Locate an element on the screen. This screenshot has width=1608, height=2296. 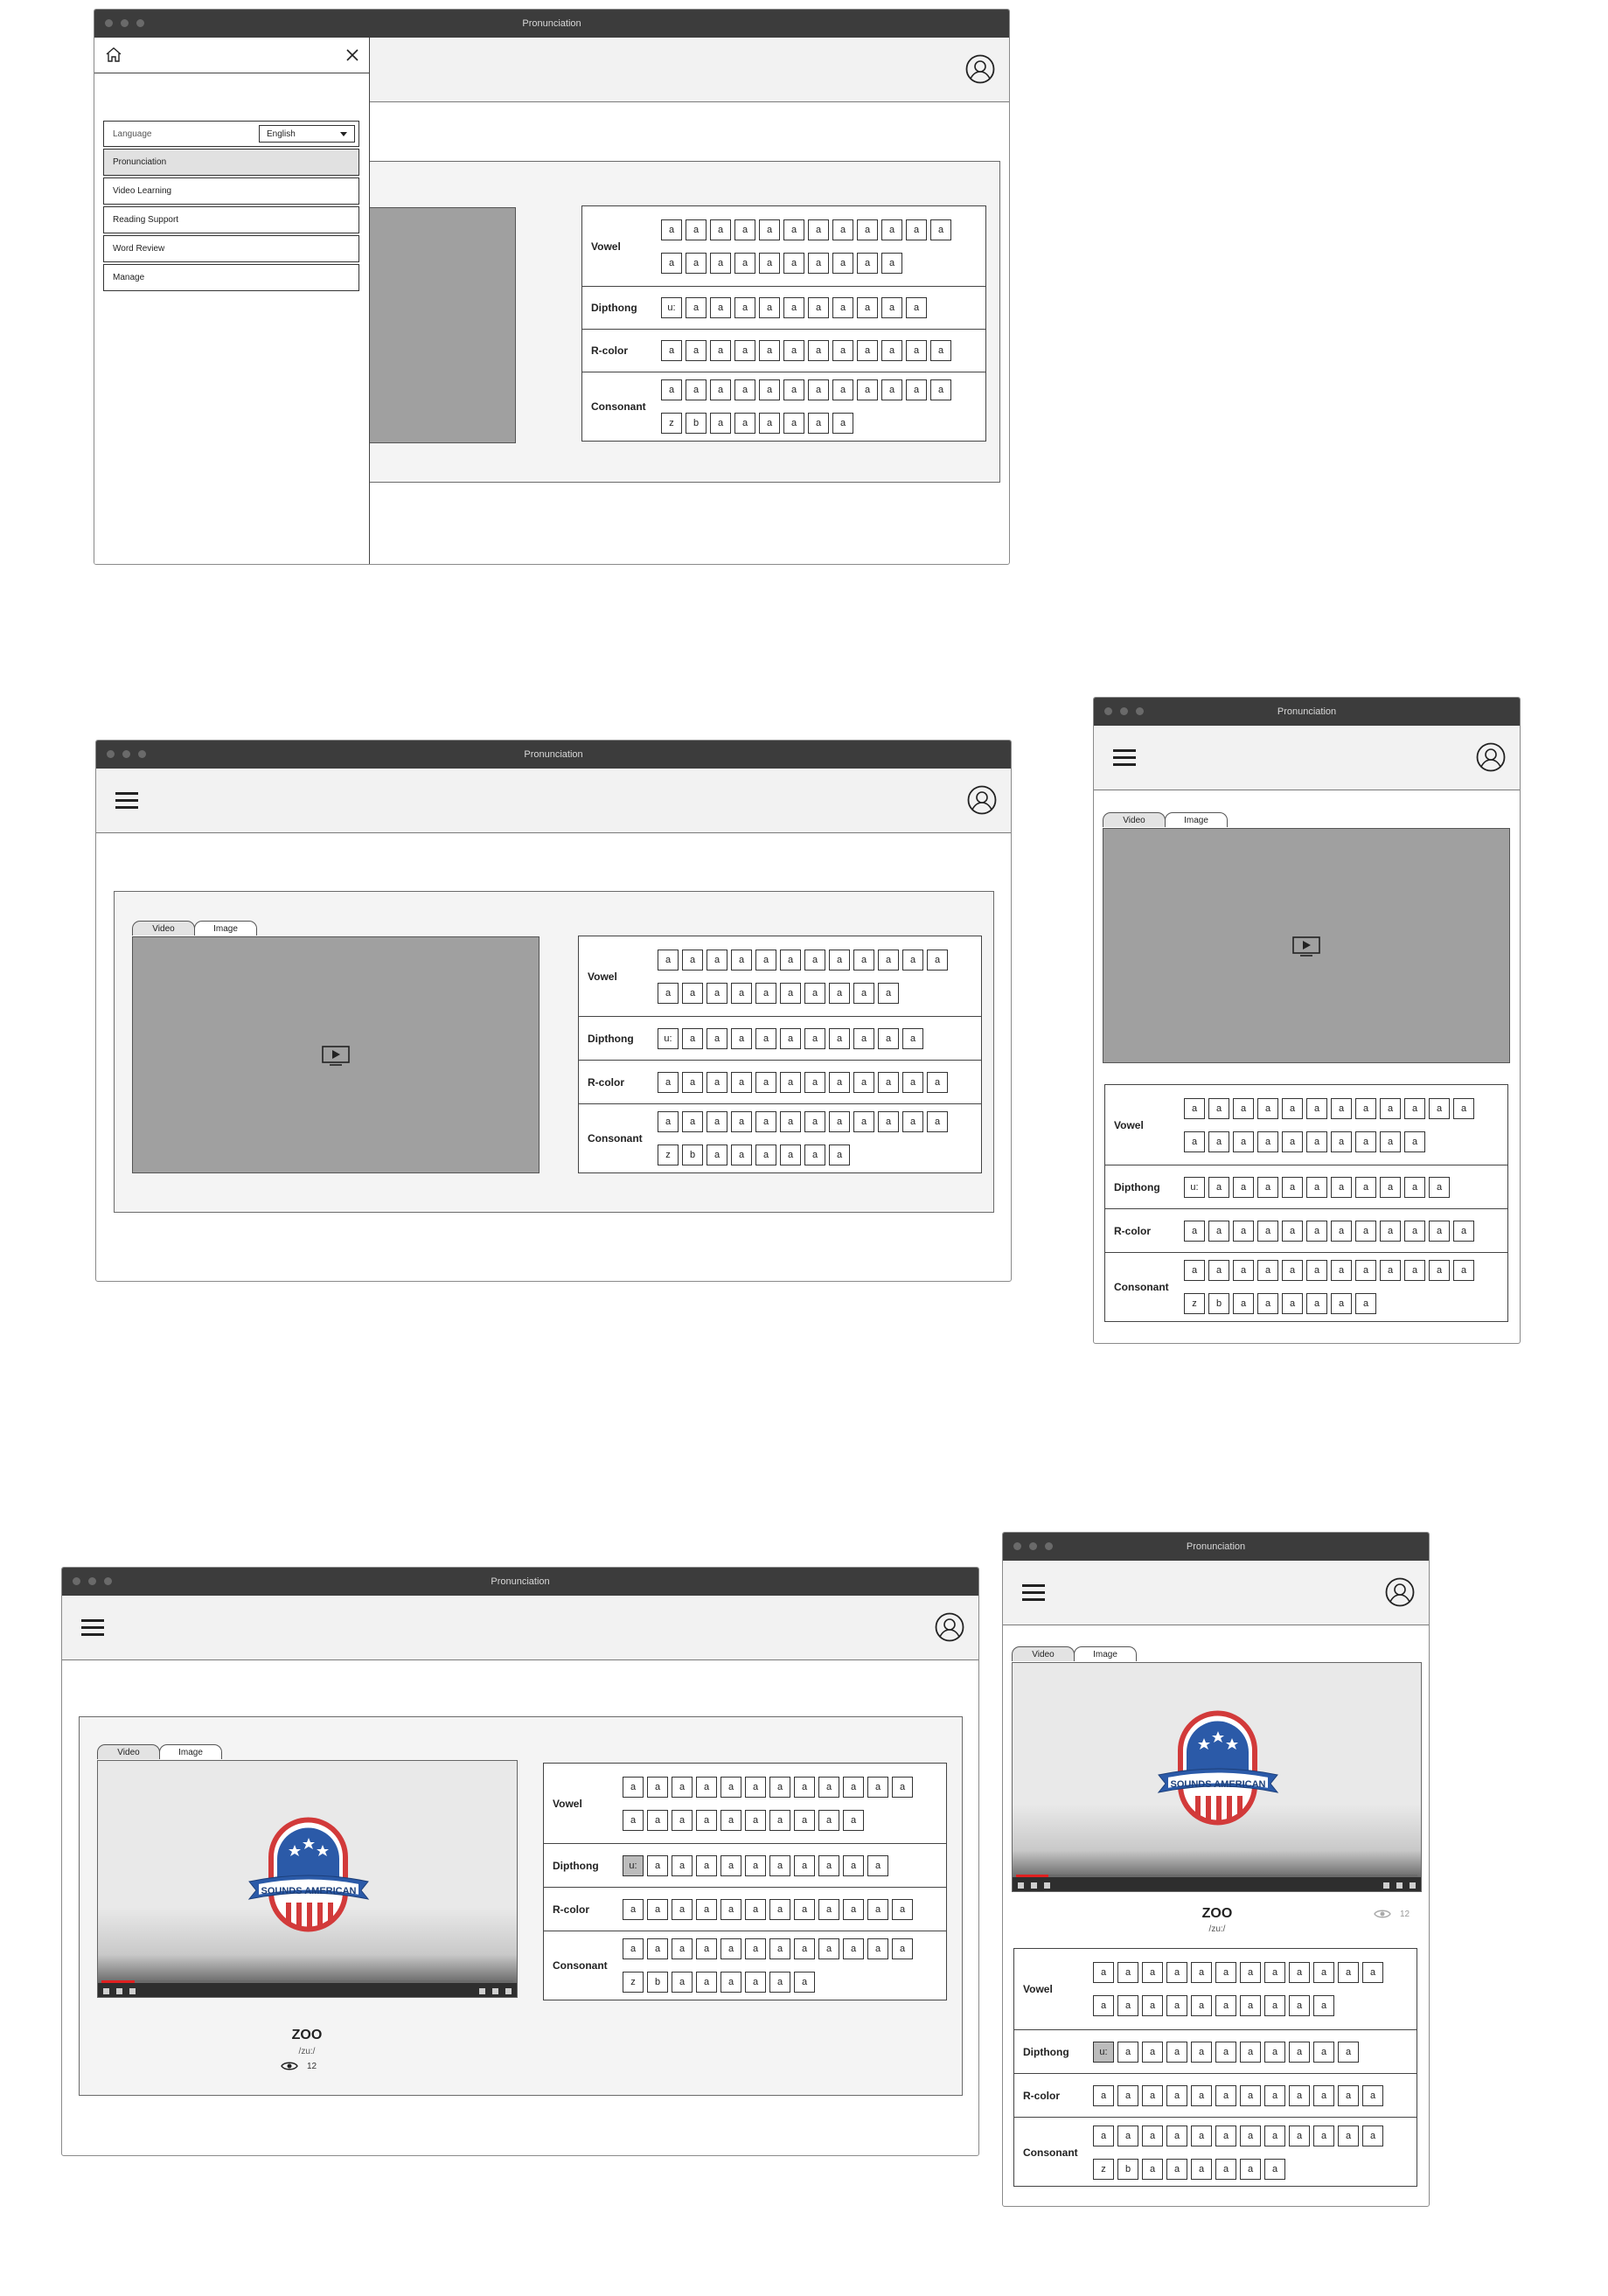
window-controls is located at coordinates (124, 23).